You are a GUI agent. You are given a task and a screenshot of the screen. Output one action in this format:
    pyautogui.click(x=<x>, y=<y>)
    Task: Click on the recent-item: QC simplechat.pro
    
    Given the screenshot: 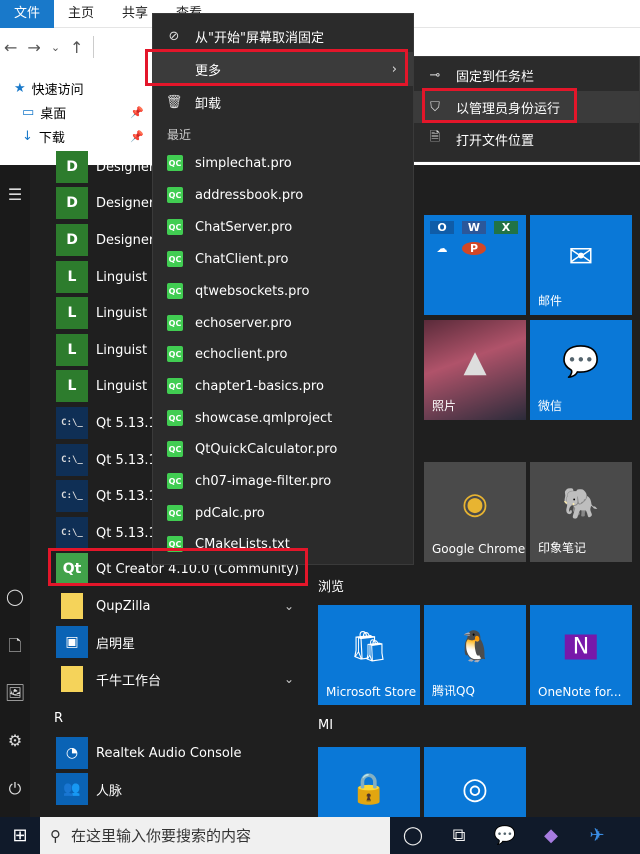 What is the action you would take?
    pyautogui.click(x=283, y=163)
    